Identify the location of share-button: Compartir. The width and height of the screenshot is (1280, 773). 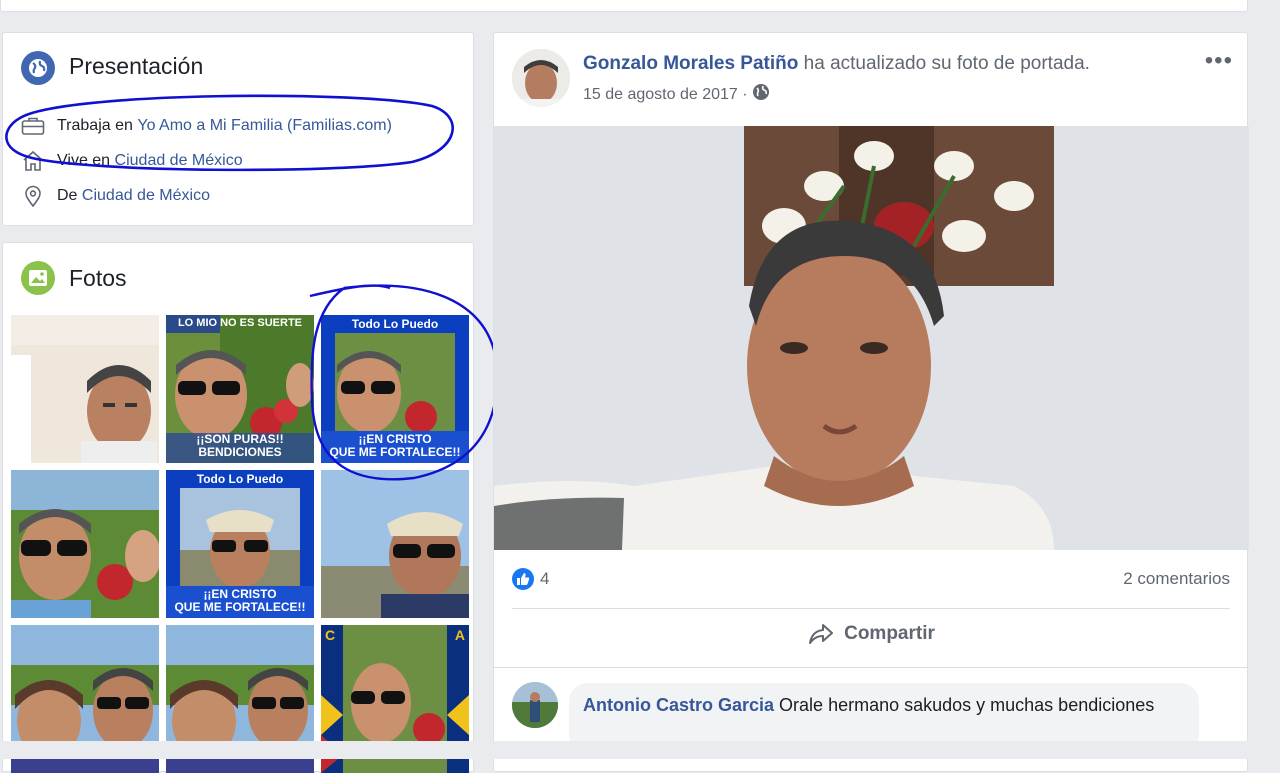
(871, 634).